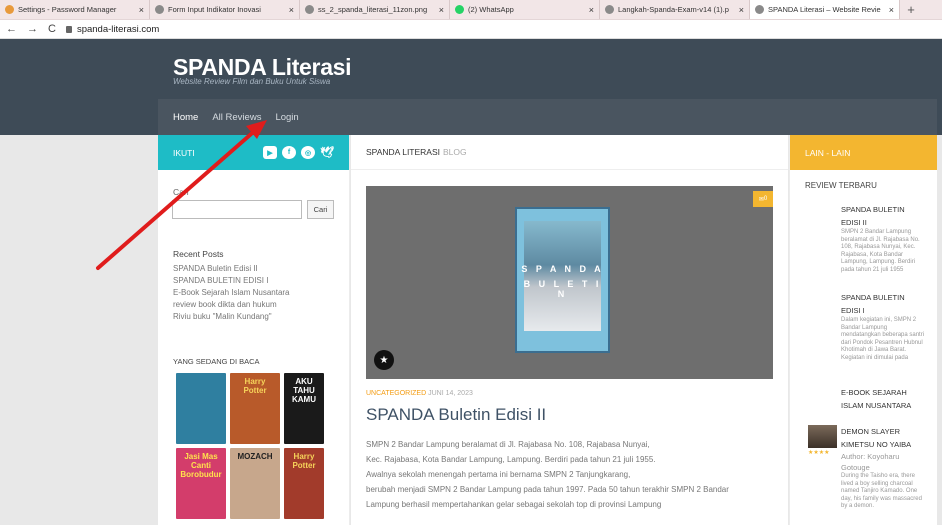 This screenshot has height=525, width=942. What do you see at coordinates (525, 9) in the screenshot?
I see `browser-tab: (2) WhatsApp ×` at bounding box center [525, 9].